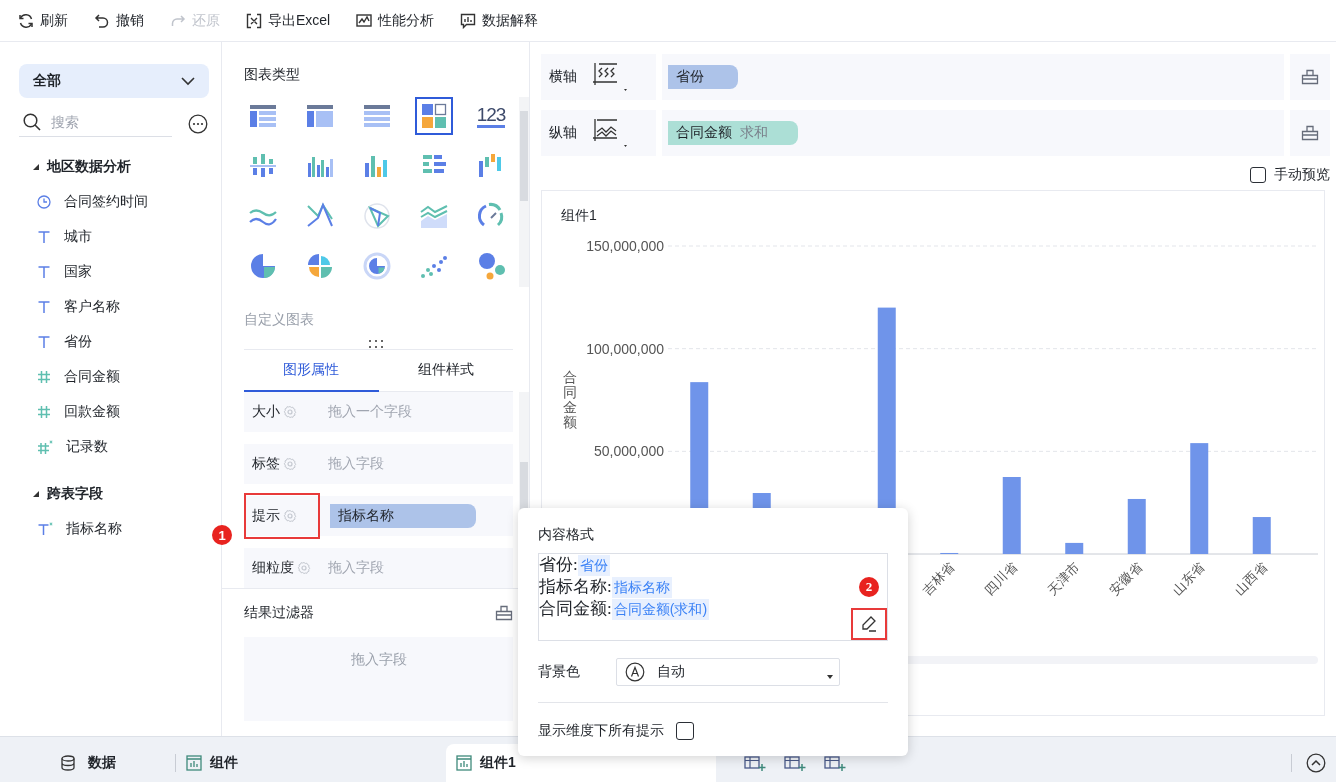 This screenshot has height=782, width=1336. What do you see at coordinates (563, 133) in the screenshot?
I see `axis-label: 纵轴` at bounding box center [563, 133].